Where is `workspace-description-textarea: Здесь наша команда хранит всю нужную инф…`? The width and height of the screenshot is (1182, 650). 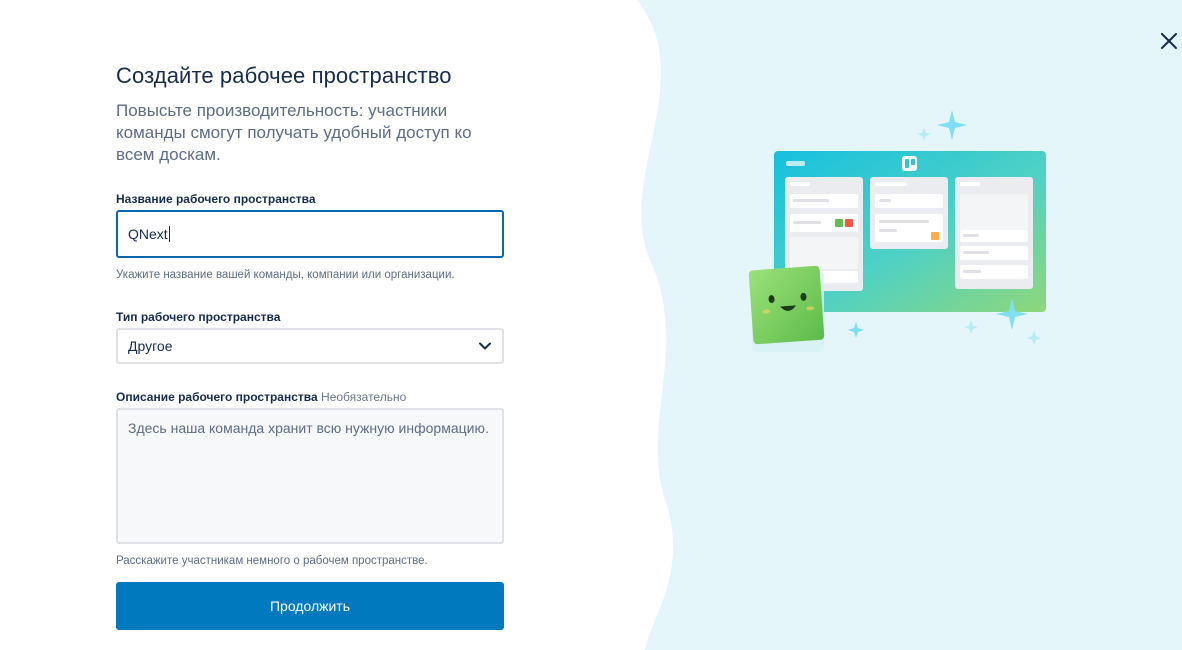 workspace-description-textarea: Здесь наша команда хранит всю нужную инф… is located at coordinates (310, 476).